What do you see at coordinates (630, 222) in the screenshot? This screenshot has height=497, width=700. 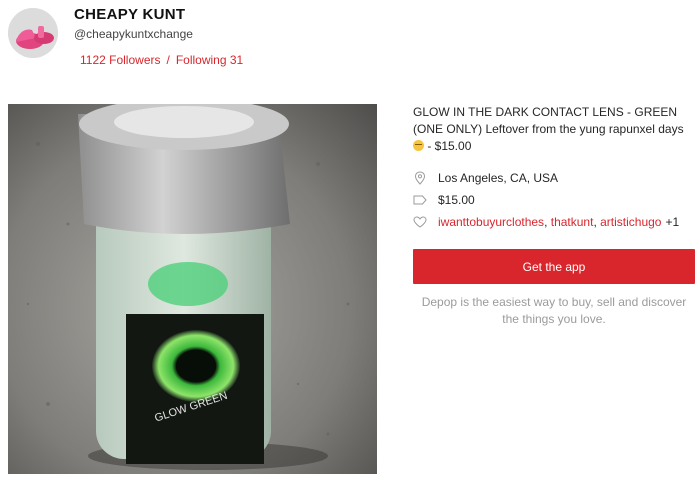 I see `liker-link: artistichugo` at bounding box center [630, 222].